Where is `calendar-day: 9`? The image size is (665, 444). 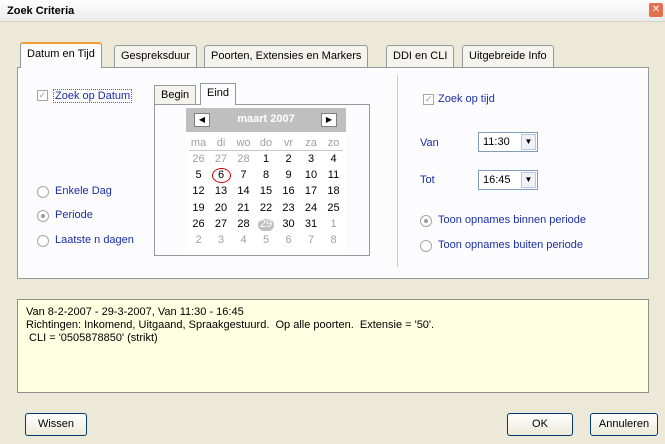
calendar-day: 9 is located at coordinates (288, 175).